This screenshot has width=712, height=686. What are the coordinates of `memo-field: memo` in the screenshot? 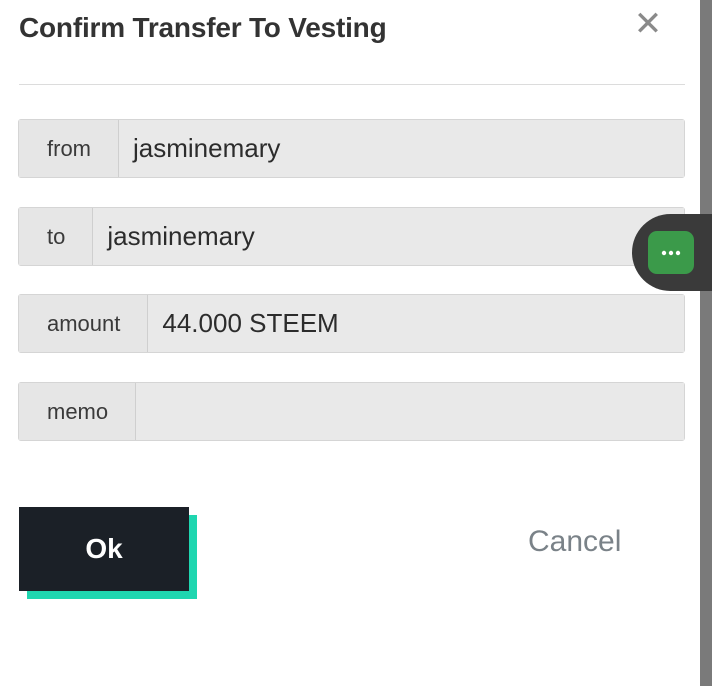 It's located at (351, 411).